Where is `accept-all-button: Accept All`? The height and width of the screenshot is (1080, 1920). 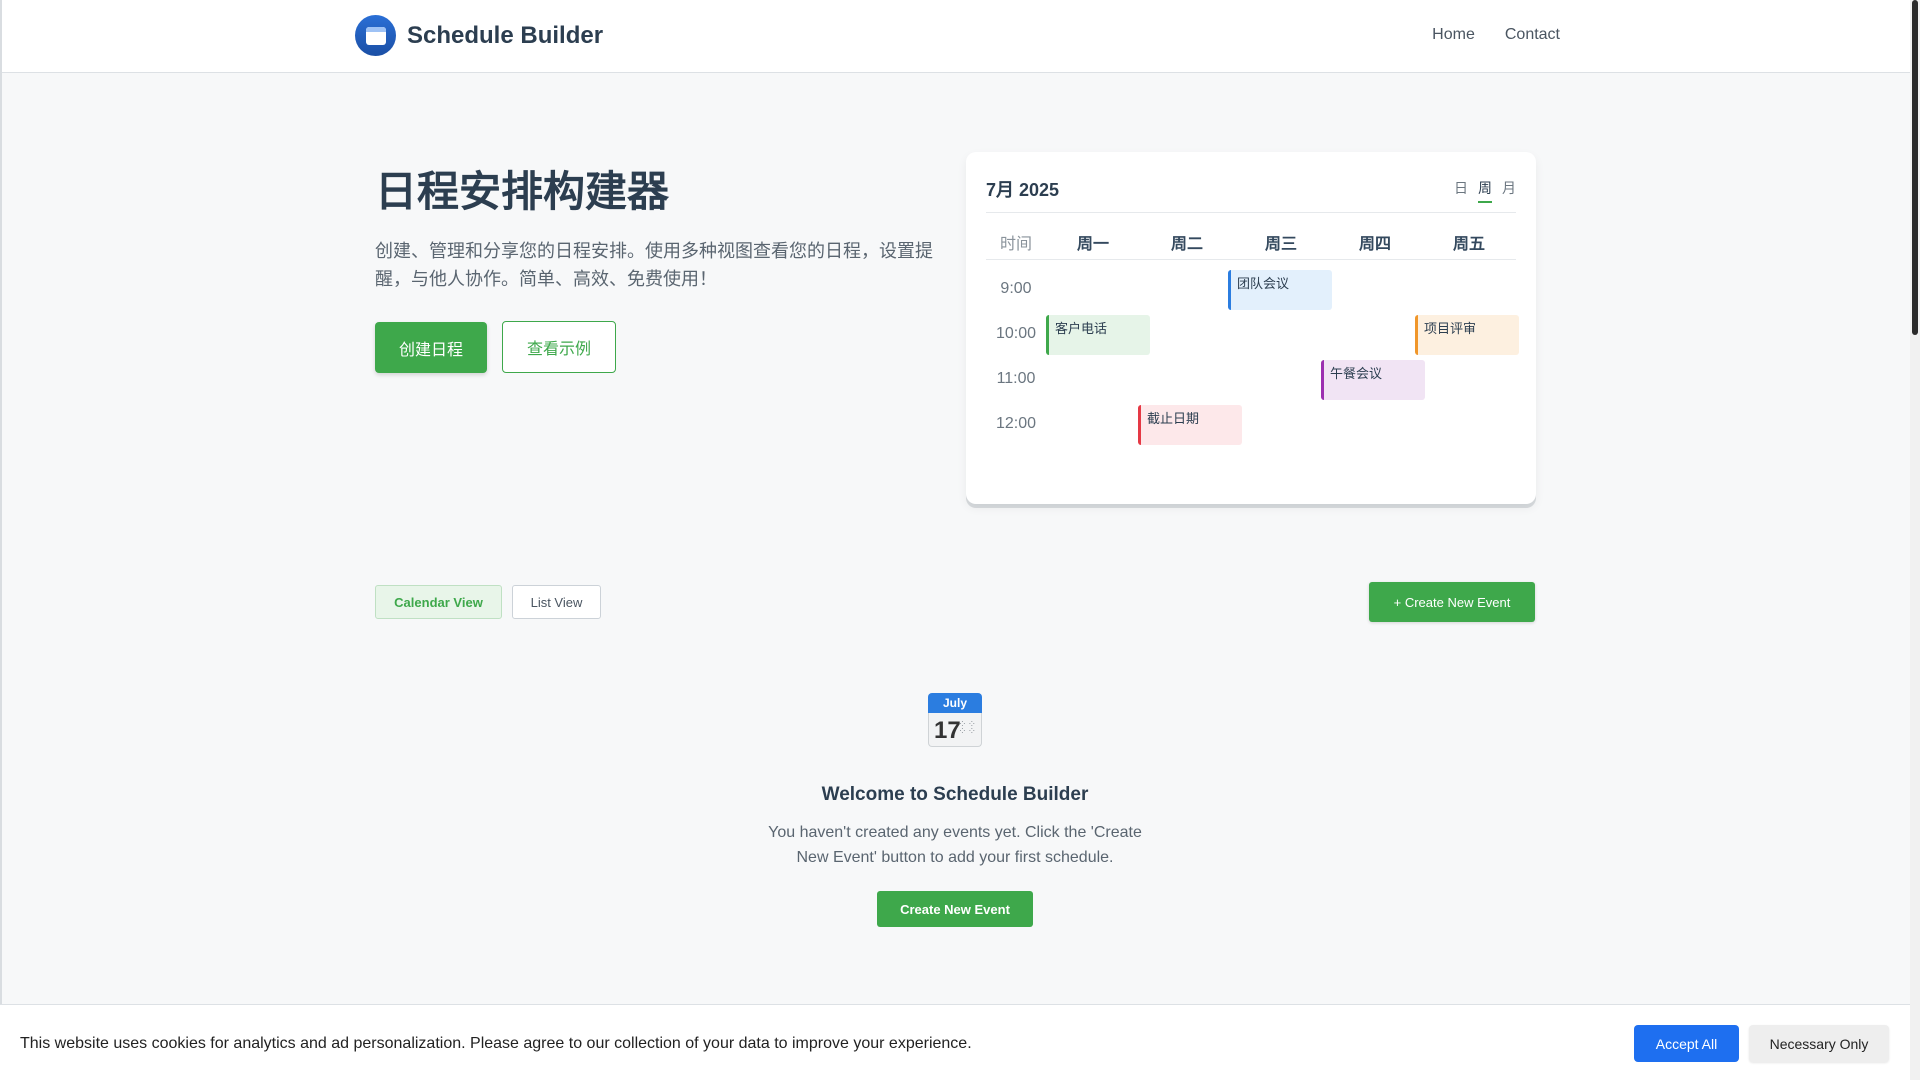
accept-all-button: Accept All is located at coordinates (1686, 1043).